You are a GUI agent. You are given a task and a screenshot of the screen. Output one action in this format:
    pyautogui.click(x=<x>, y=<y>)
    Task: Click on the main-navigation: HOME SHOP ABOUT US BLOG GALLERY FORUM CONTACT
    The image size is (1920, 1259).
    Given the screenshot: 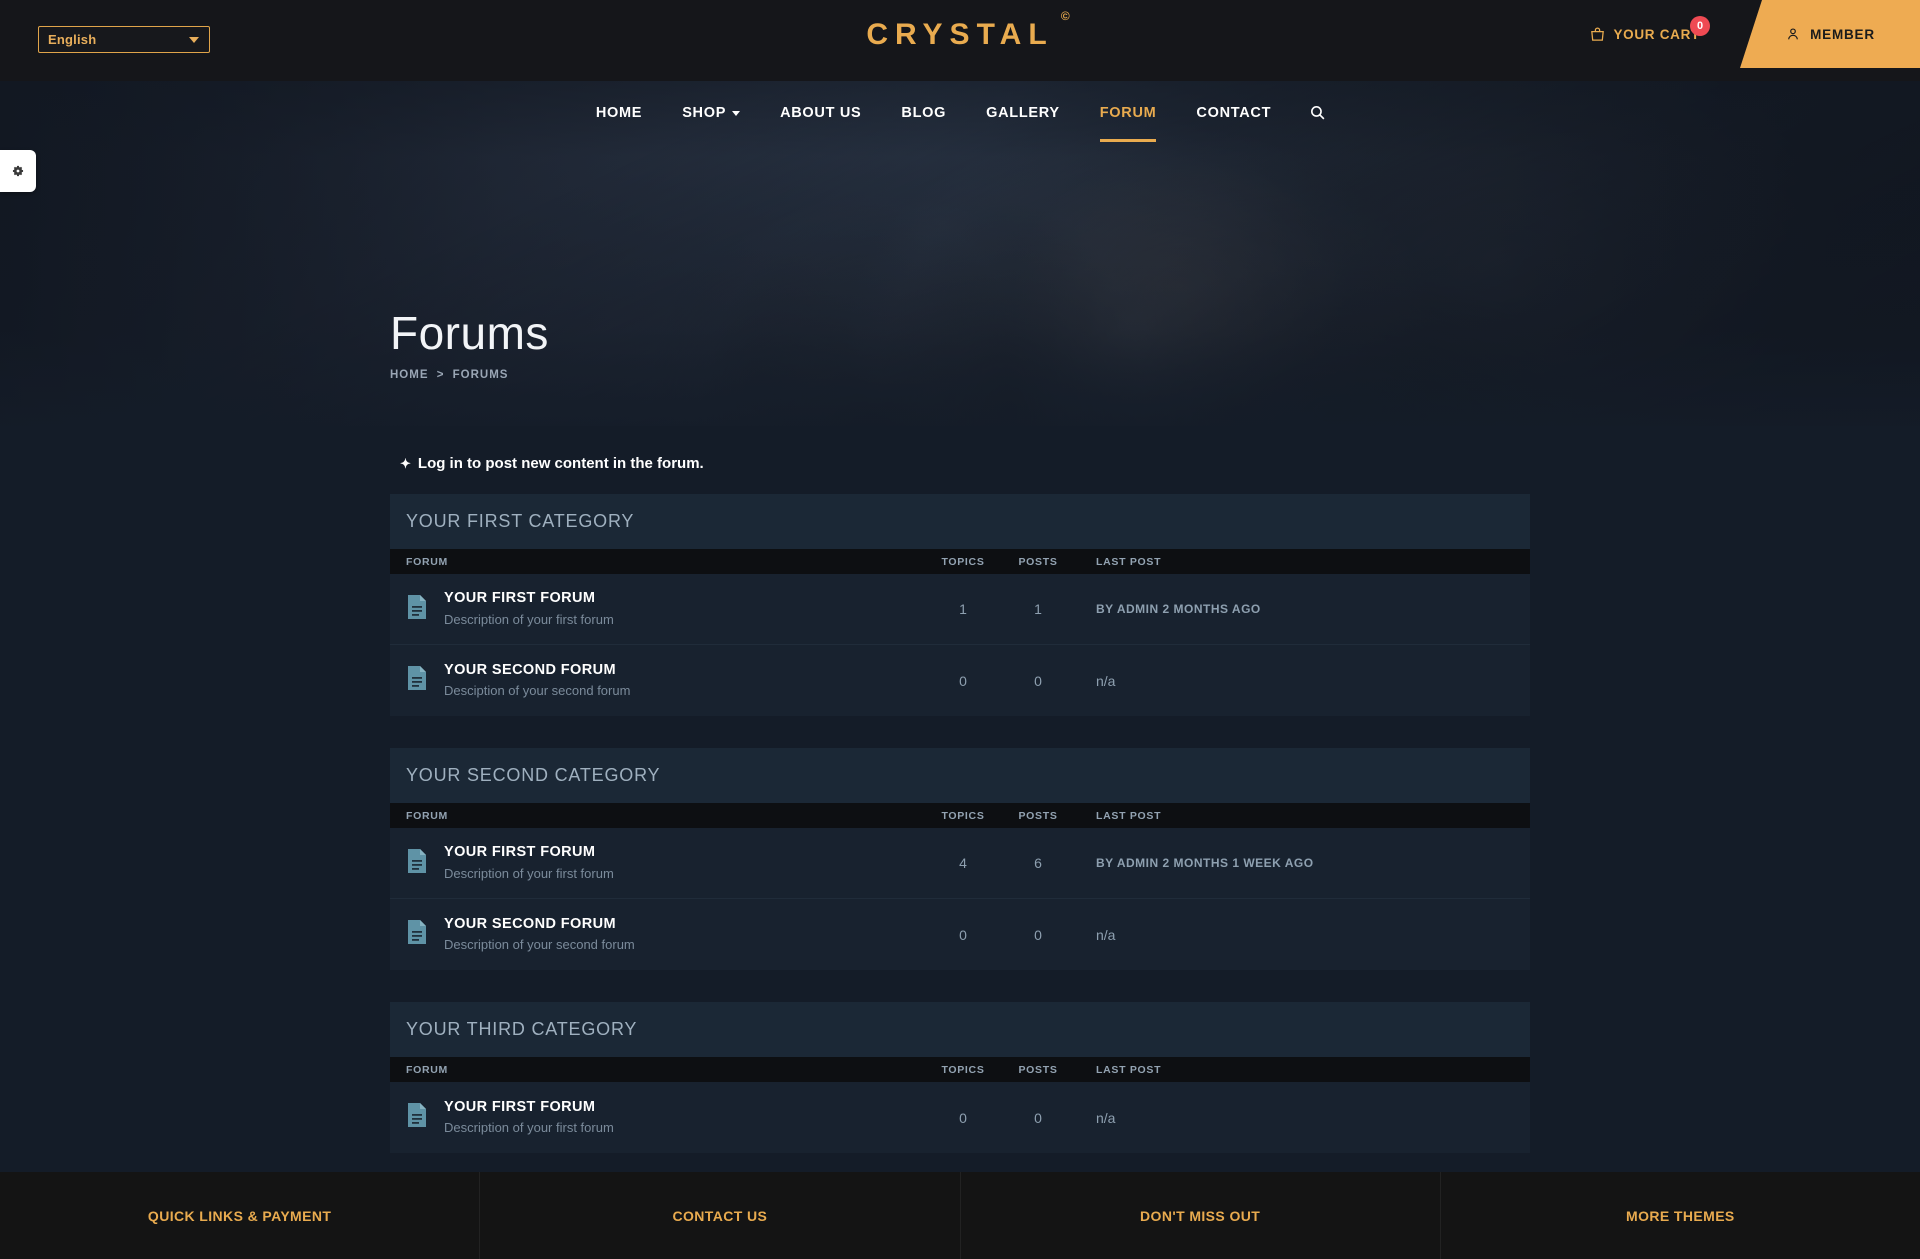 What is the action you would take?
    pyautogui.click(x=960, y=112)
    